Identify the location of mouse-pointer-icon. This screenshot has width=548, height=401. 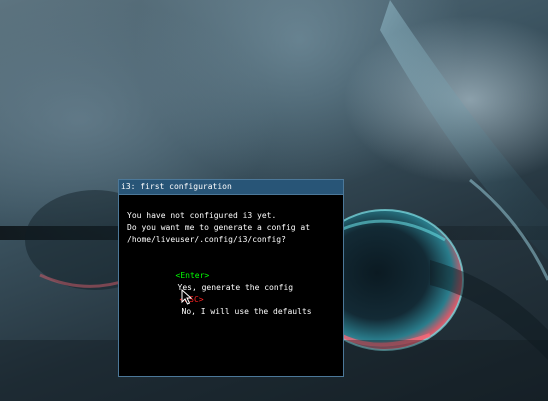
(187, 297).